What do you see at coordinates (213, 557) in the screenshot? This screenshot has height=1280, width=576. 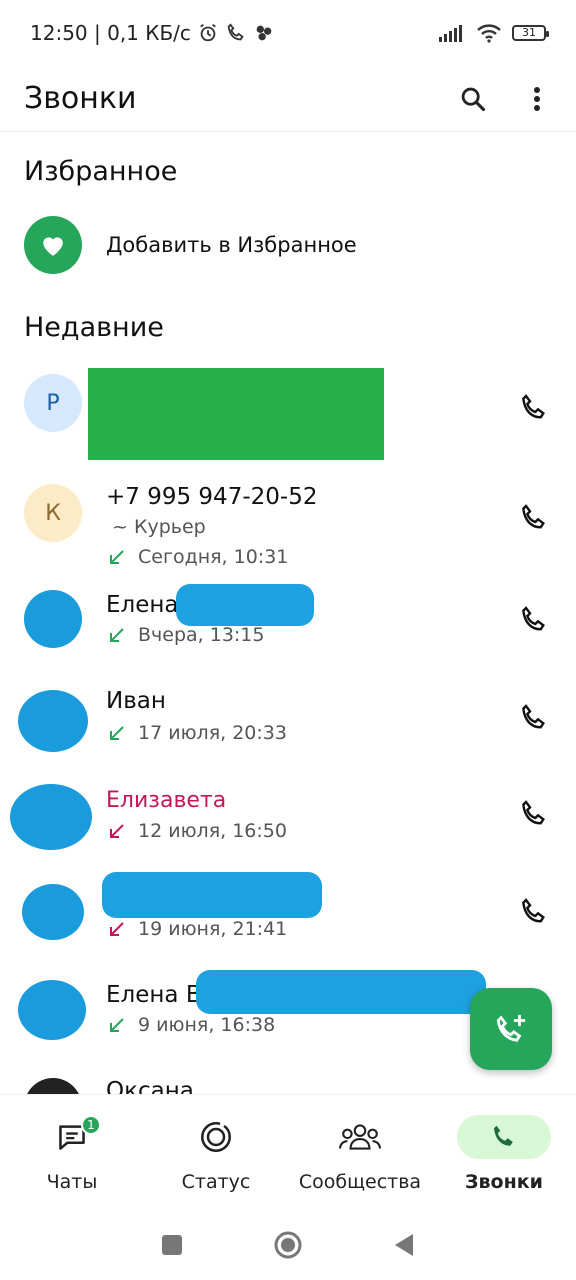 I see `call-time: Сегодня, 10:31` at bounding box center [213, 557].